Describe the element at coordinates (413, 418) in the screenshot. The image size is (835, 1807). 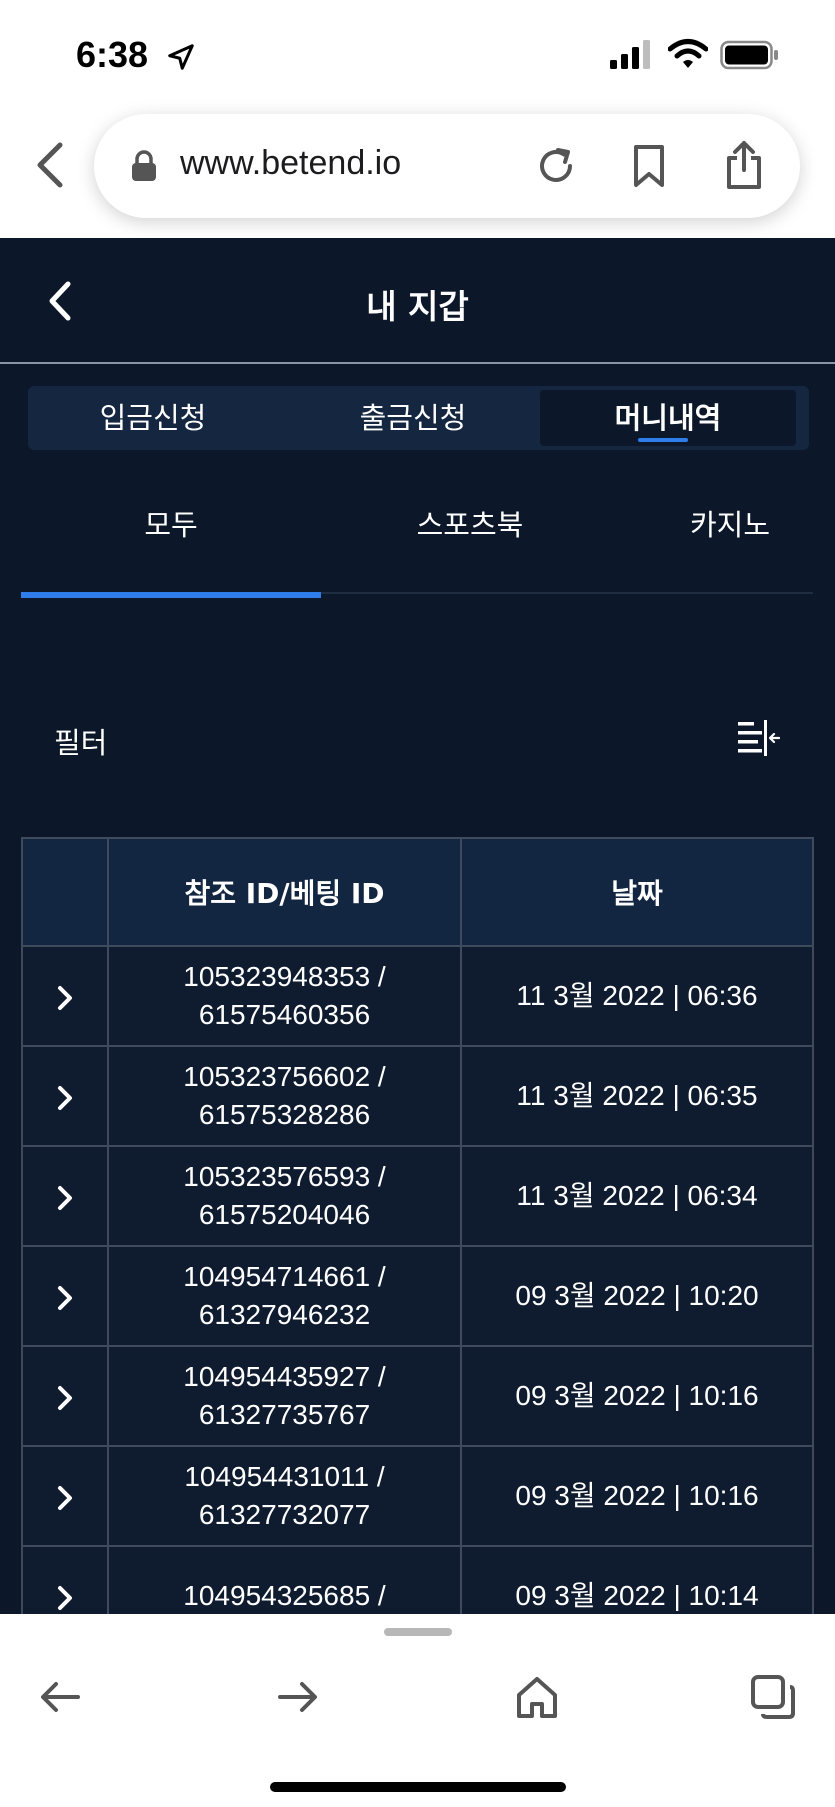
I see `tab-withdraw-request: 출금신청` at that location.